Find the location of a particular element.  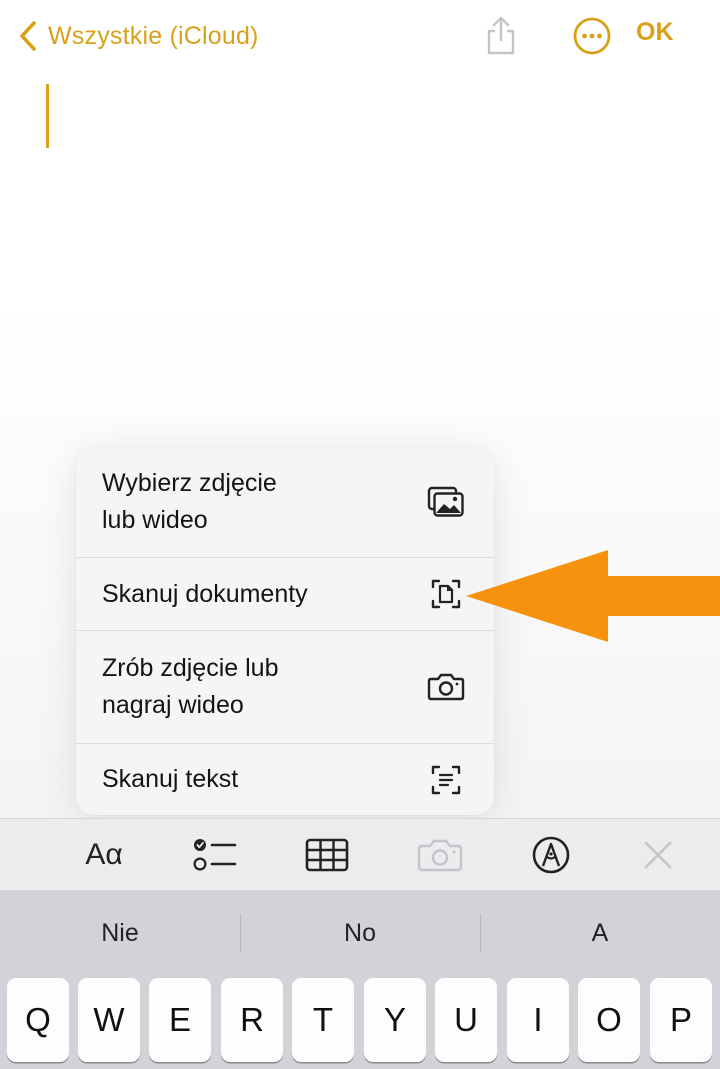

markup-pen-icon is located at coordinates (551, 855).